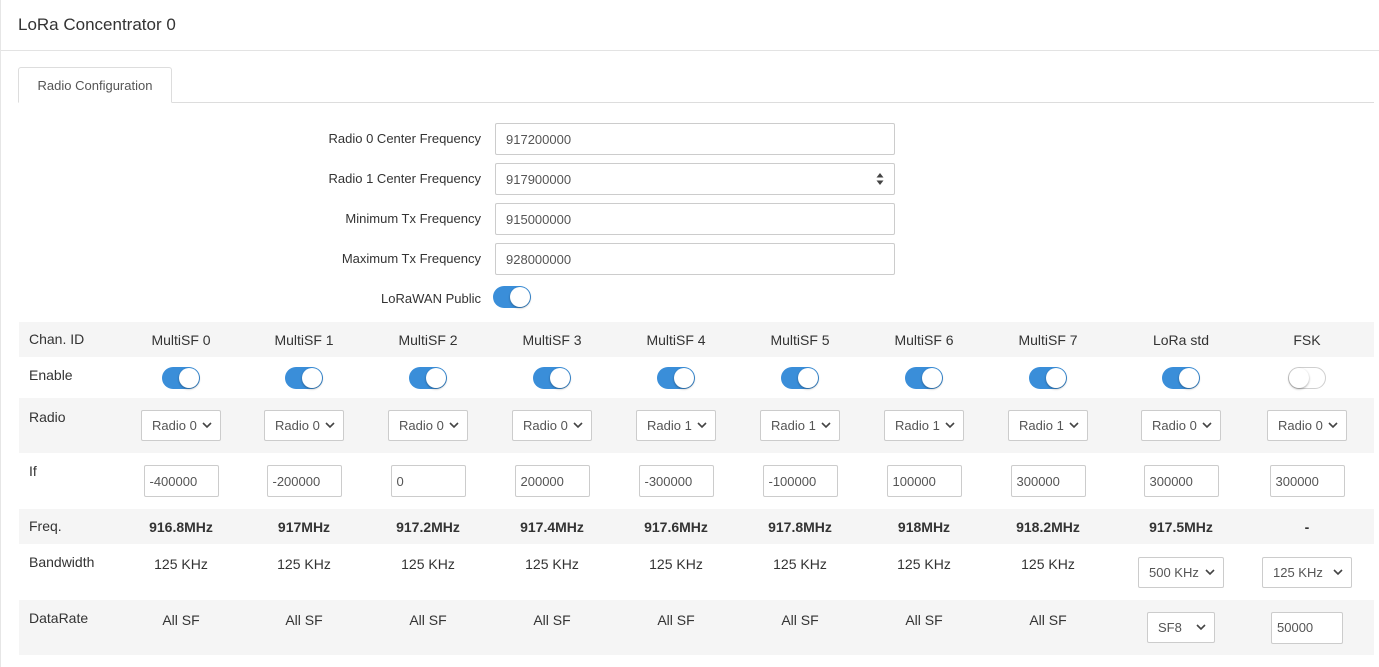 The width and height of the screenshot is (1379, 667). What do you see at coordinates (800, 526) in the screenshot?
I see `freq-value: 917.8MHz` at bounding box center [800, 526].